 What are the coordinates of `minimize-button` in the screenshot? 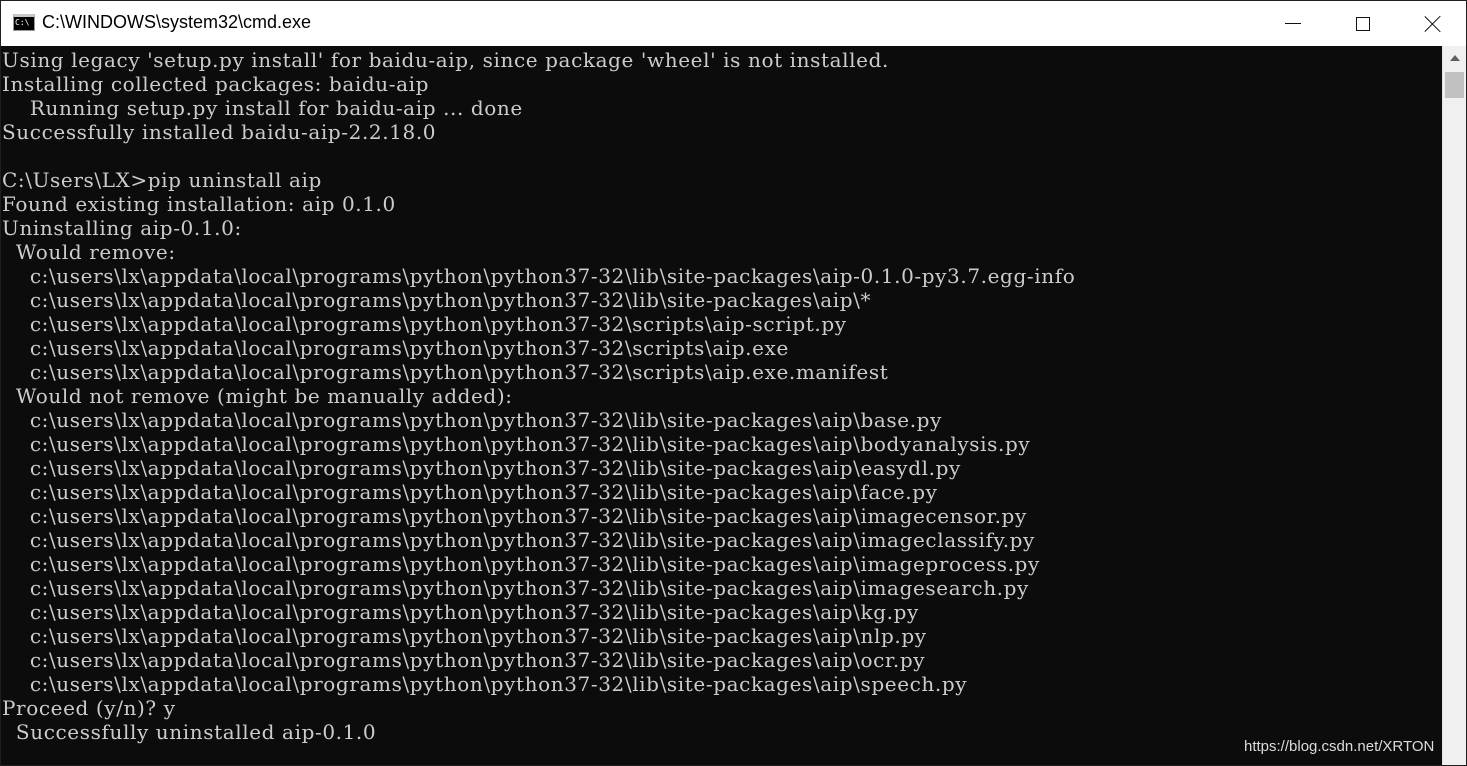 It's located at (1293, 23).